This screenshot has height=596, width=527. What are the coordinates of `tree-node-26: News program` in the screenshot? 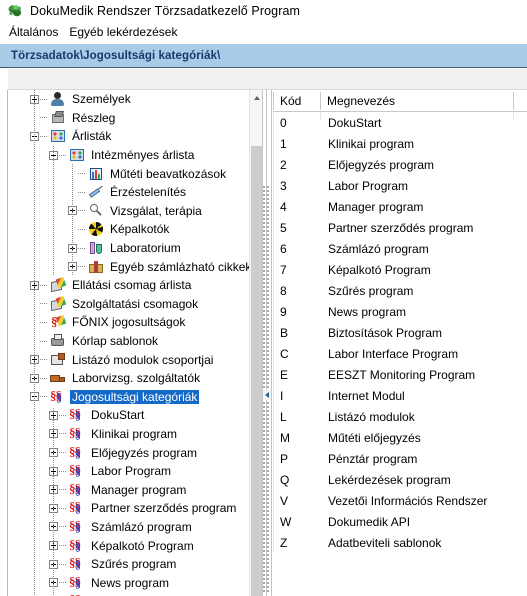 It's located at (129, 582).